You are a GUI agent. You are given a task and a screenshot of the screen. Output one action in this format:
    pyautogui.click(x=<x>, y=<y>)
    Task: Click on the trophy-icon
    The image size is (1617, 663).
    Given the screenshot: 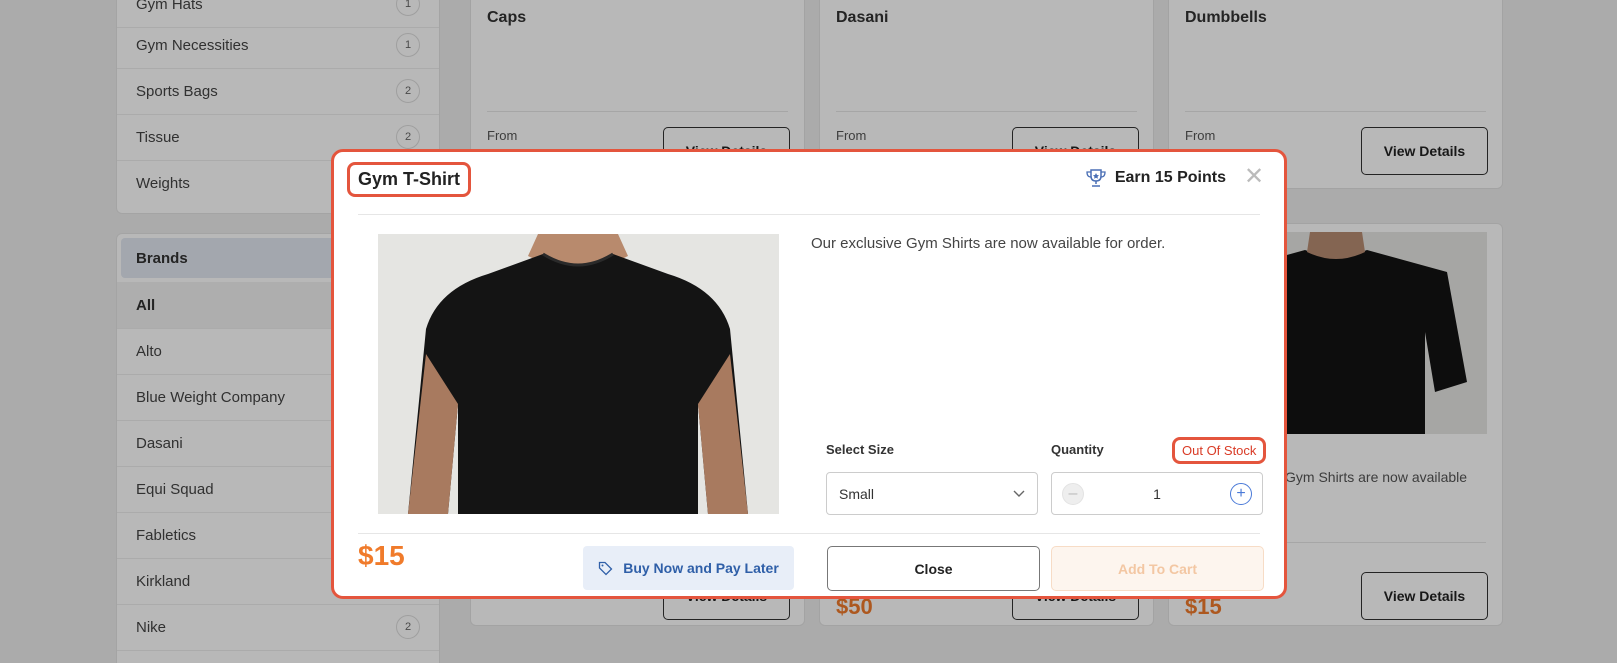 What is the action you would take?
    pyautogui.click(x=1096, y=178)
    